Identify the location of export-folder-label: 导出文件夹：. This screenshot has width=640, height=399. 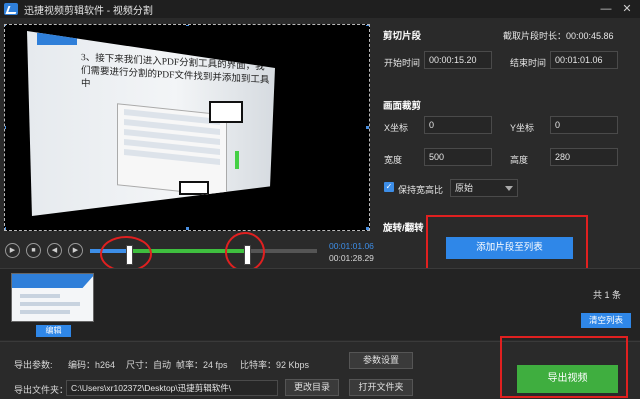
(41, 390).